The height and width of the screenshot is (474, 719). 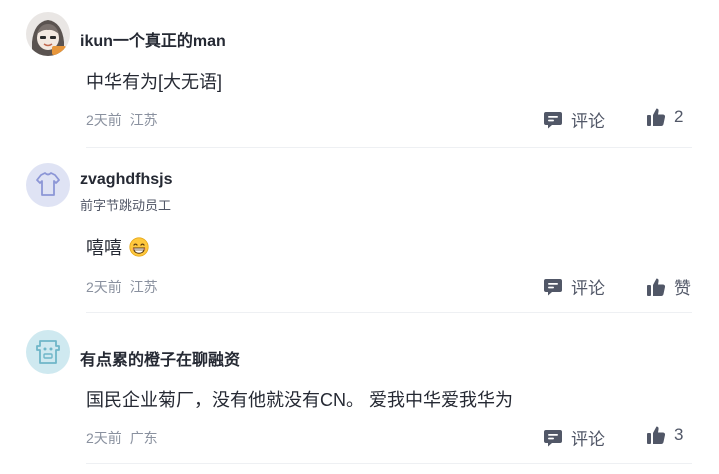 I want to click on comment-content: 中华有为[大无语], so click(x=154, y=82).